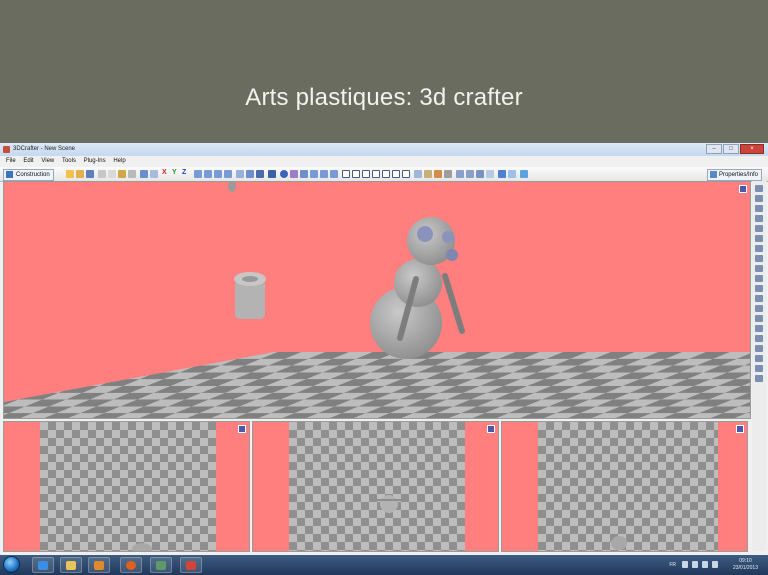  Describe the element at coordinates (33, 175) in the screenshot. I see `construction-label: Construction` at that location.